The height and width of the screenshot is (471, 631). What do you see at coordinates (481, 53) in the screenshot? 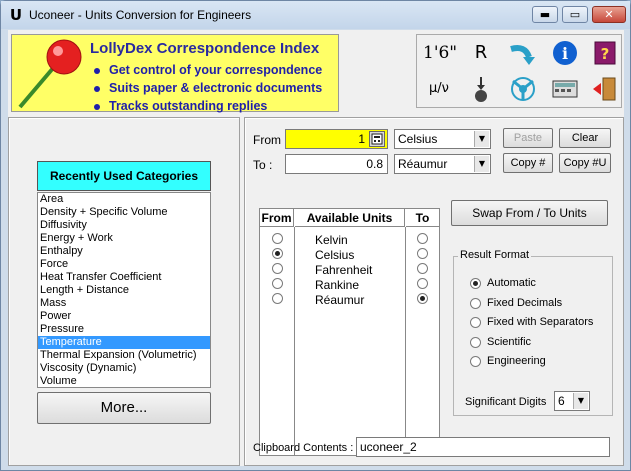
I see `r-icon: R` at bounding box center [481, 53].